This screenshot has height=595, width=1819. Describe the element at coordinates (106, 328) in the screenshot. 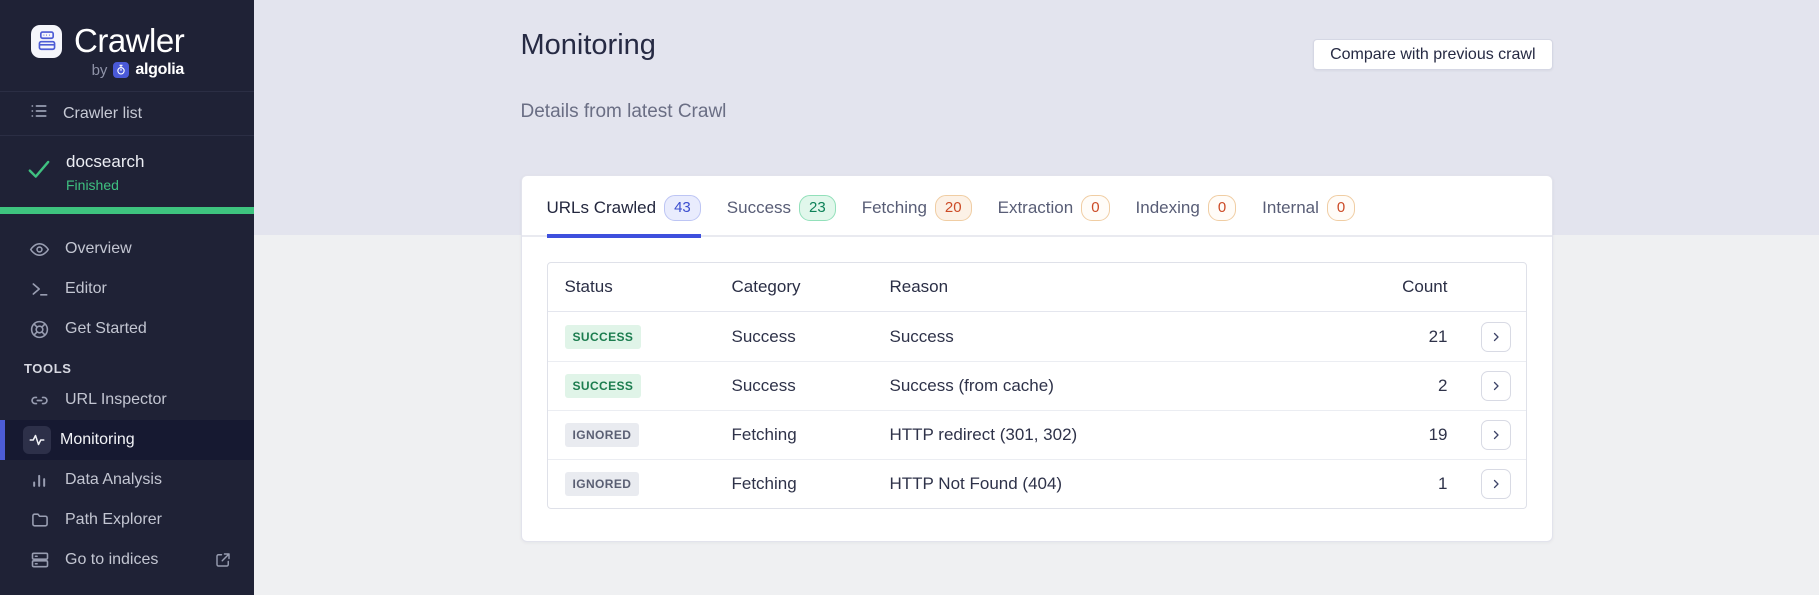

I see `sidebar-item-label: Get Started` at that location.